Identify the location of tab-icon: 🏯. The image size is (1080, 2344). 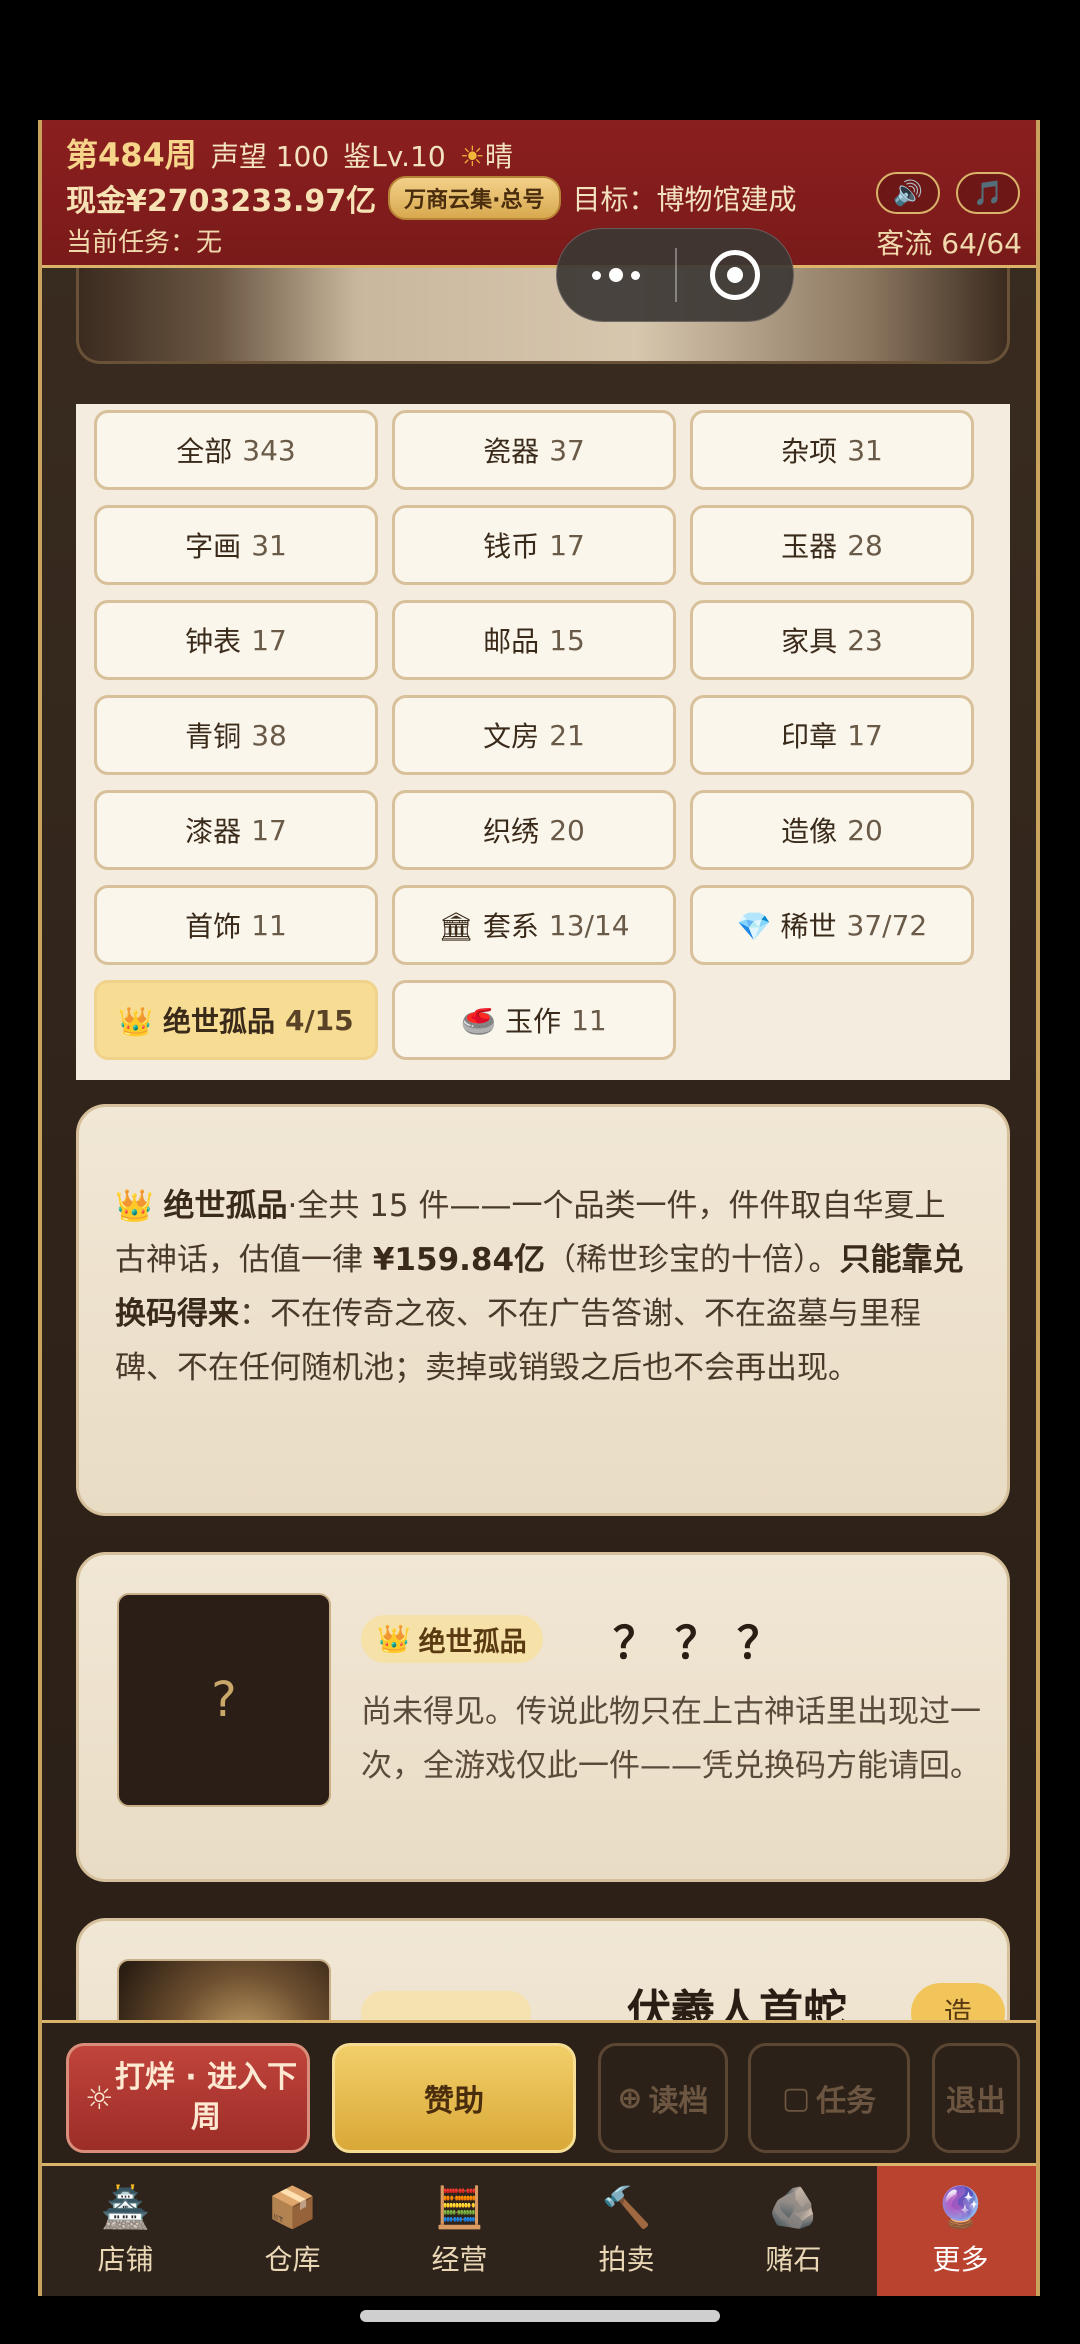
(125, 2208).